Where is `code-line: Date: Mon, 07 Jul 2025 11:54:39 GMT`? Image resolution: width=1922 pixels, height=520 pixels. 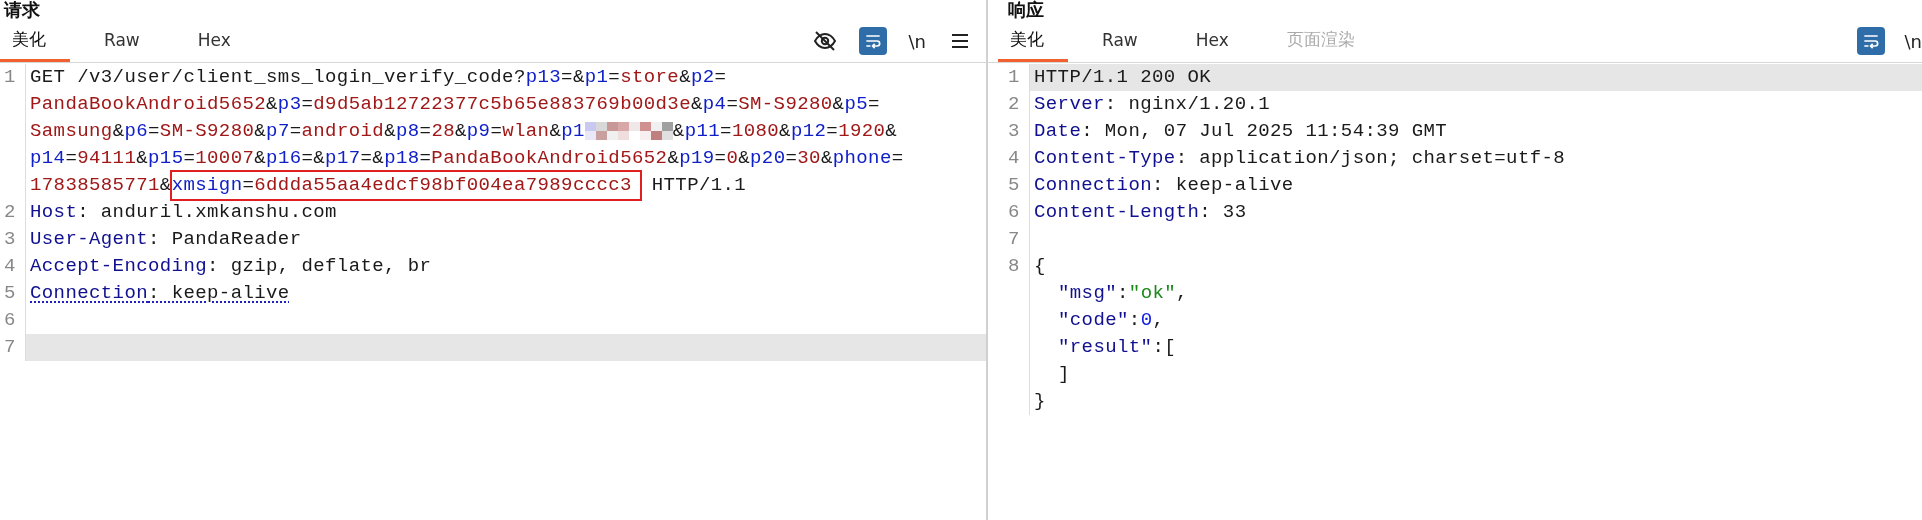 code-line: Date: Mon, 07 Jul 2025 11:54:39 GMT is located at coordinates (1241, 131).